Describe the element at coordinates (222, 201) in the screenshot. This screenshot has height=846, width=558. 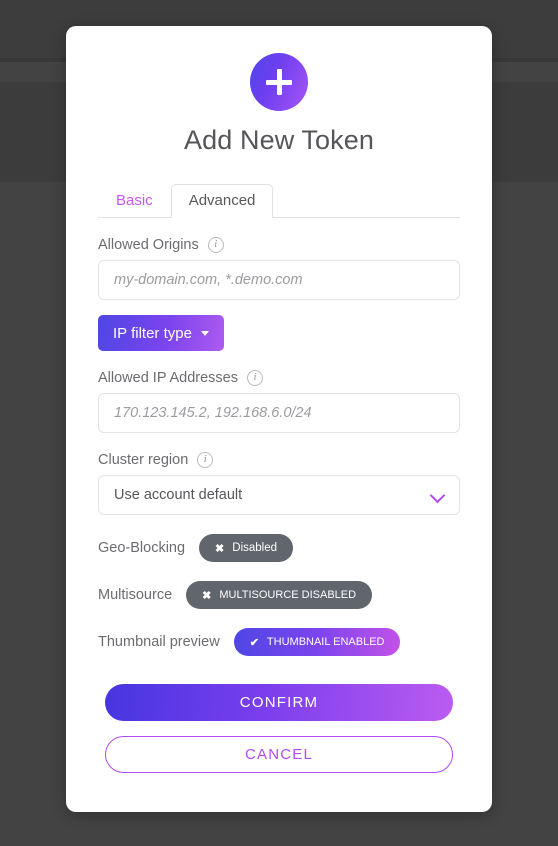
I see `tab-advanced: Advanced` at that location.